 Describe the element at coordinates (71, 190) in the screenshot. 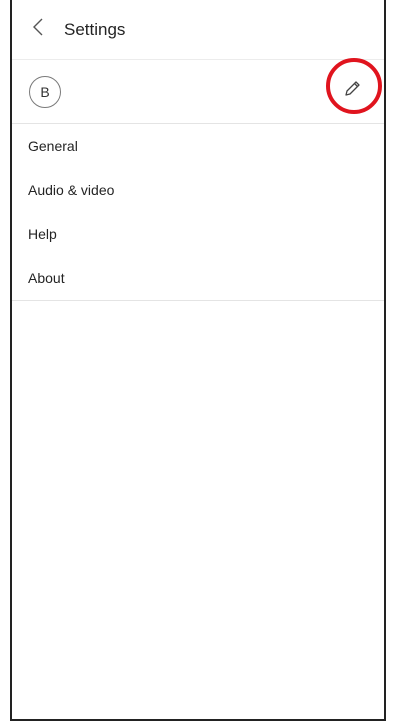

I see `menu-item-label: Audio & video` at that location.